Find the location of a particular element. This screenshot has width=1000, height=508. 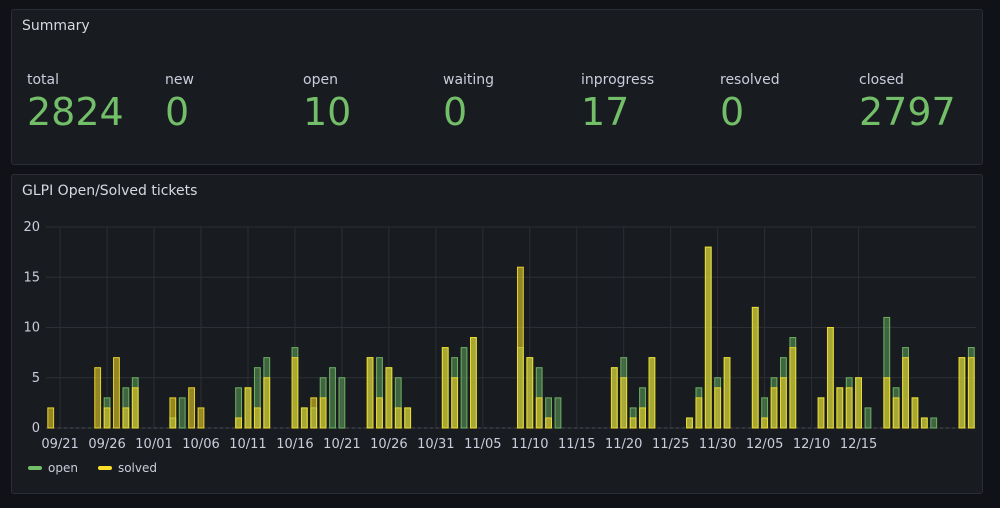

stat-label: total is located at coordinates (43, 80).